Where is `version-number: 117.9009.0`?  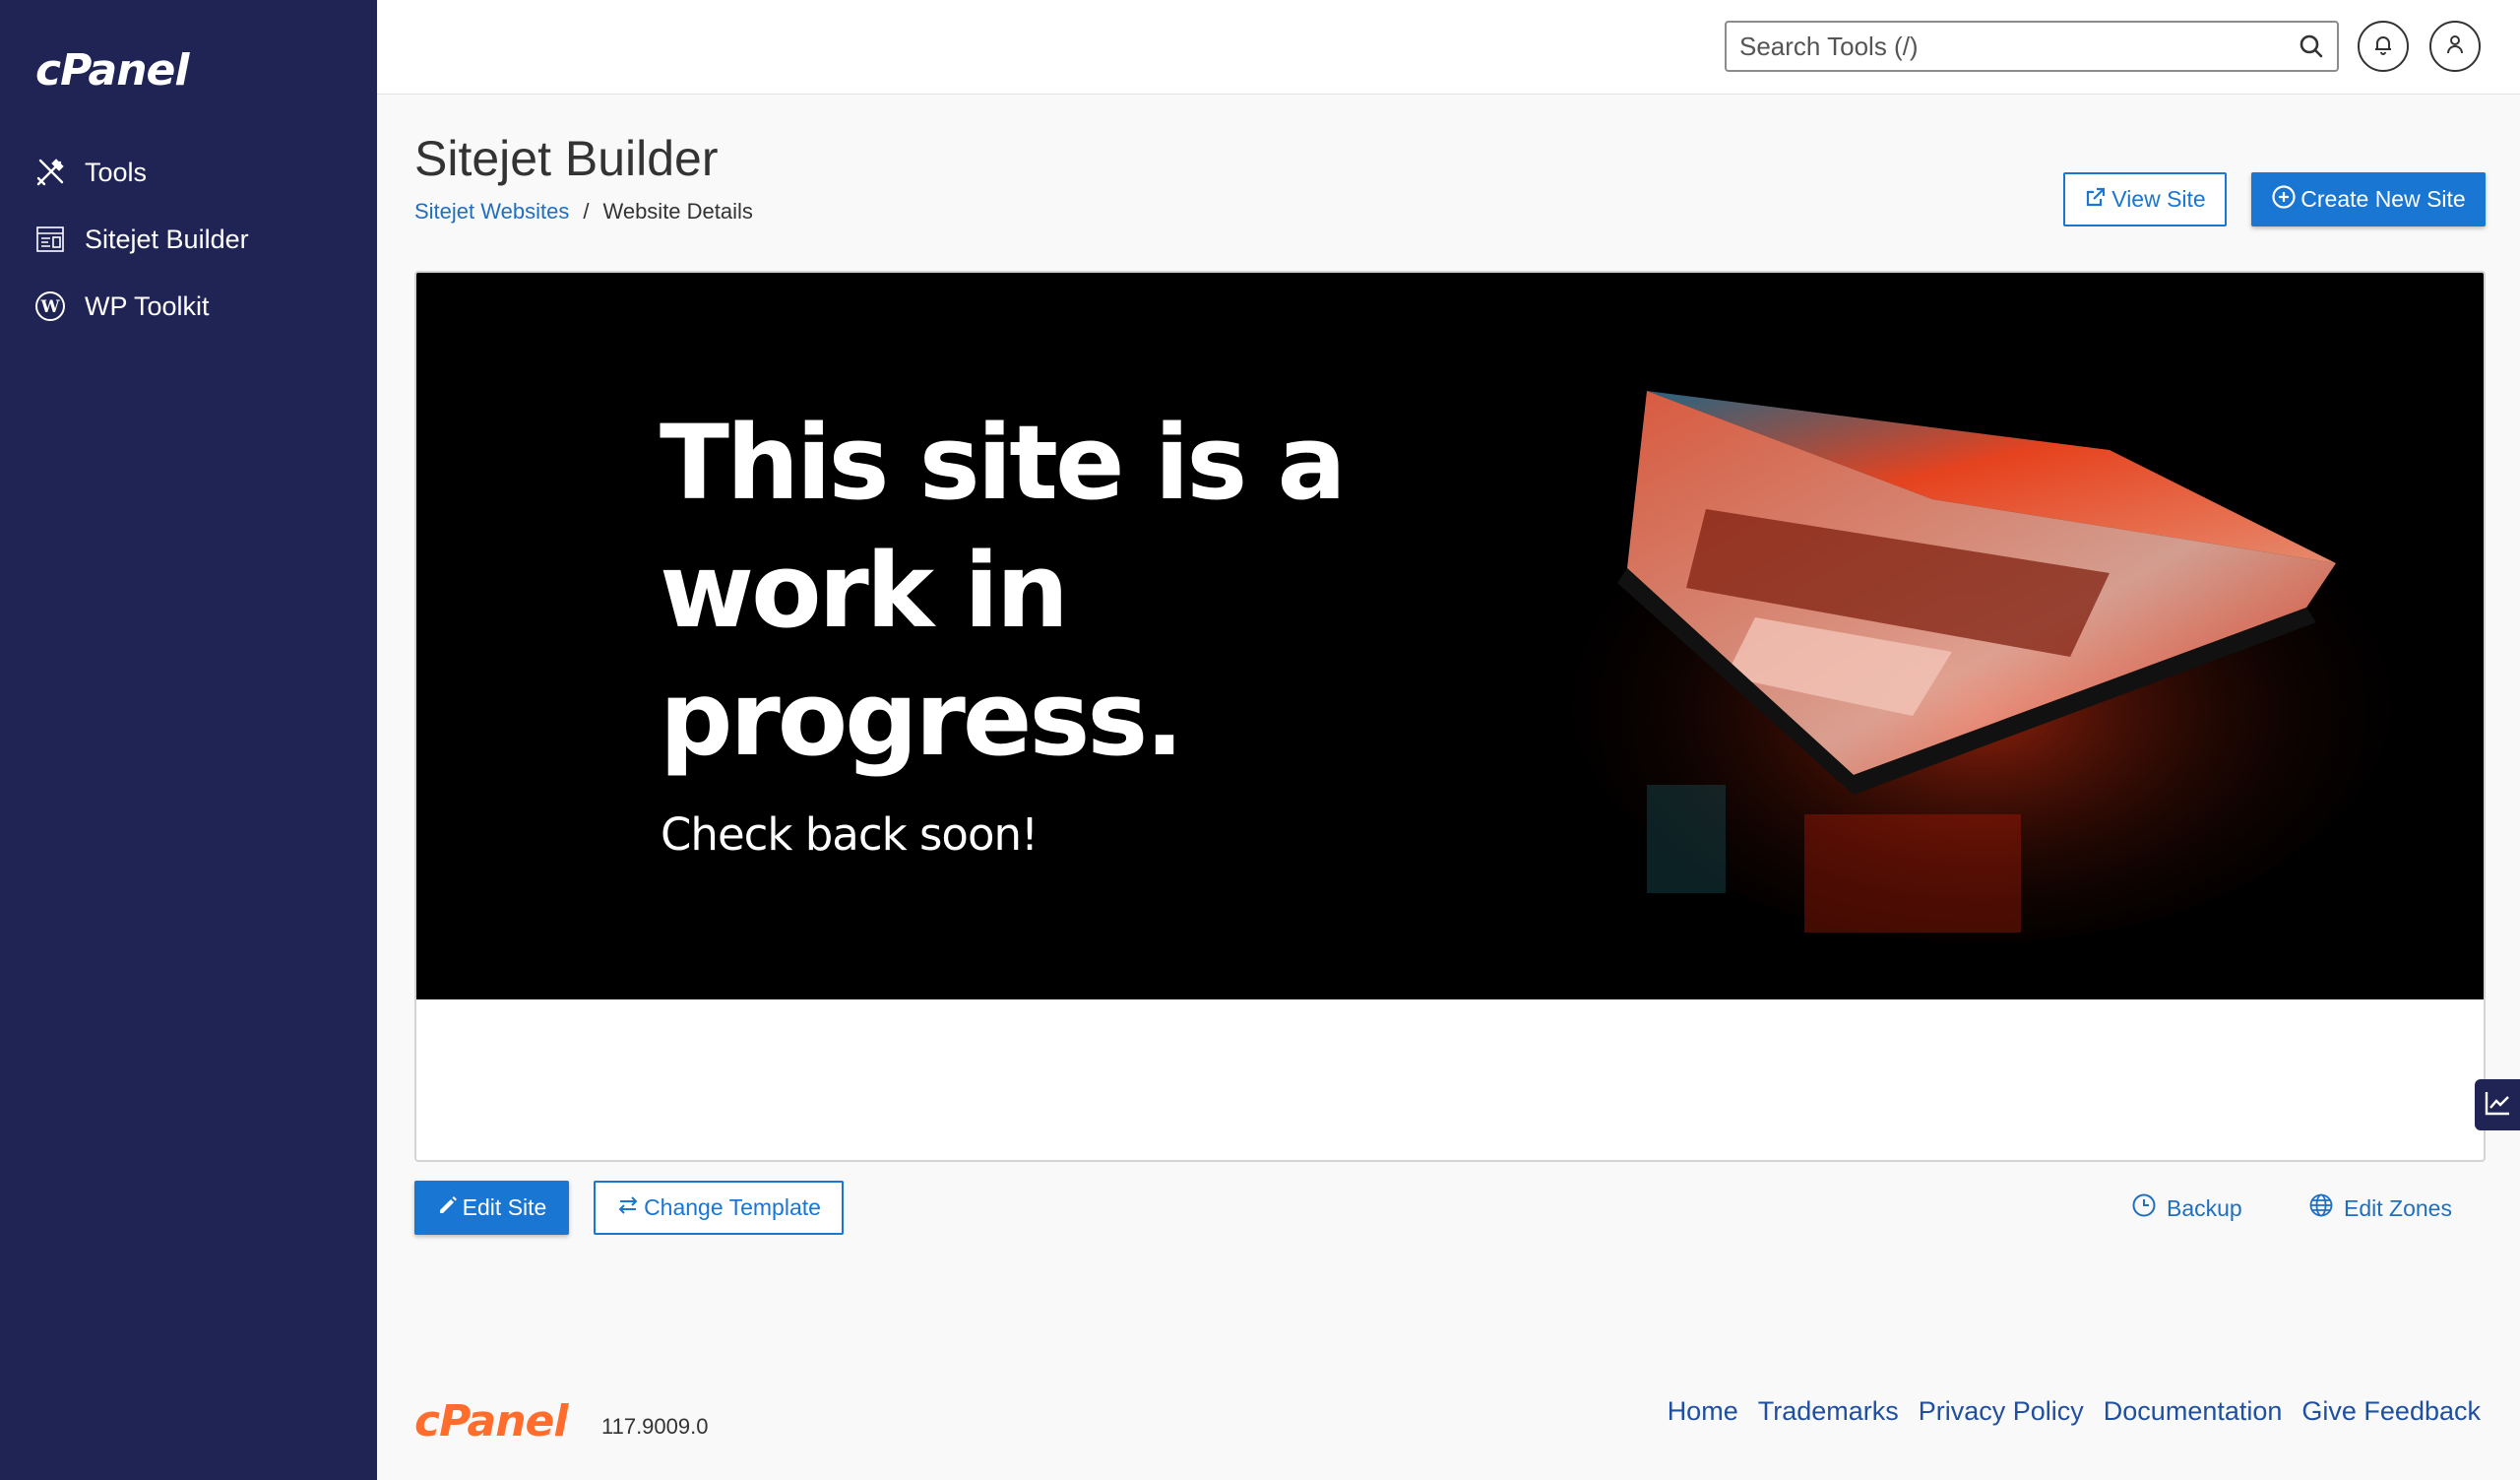
version-number: 117.9009.0 is located at coordinates (655, 1426).